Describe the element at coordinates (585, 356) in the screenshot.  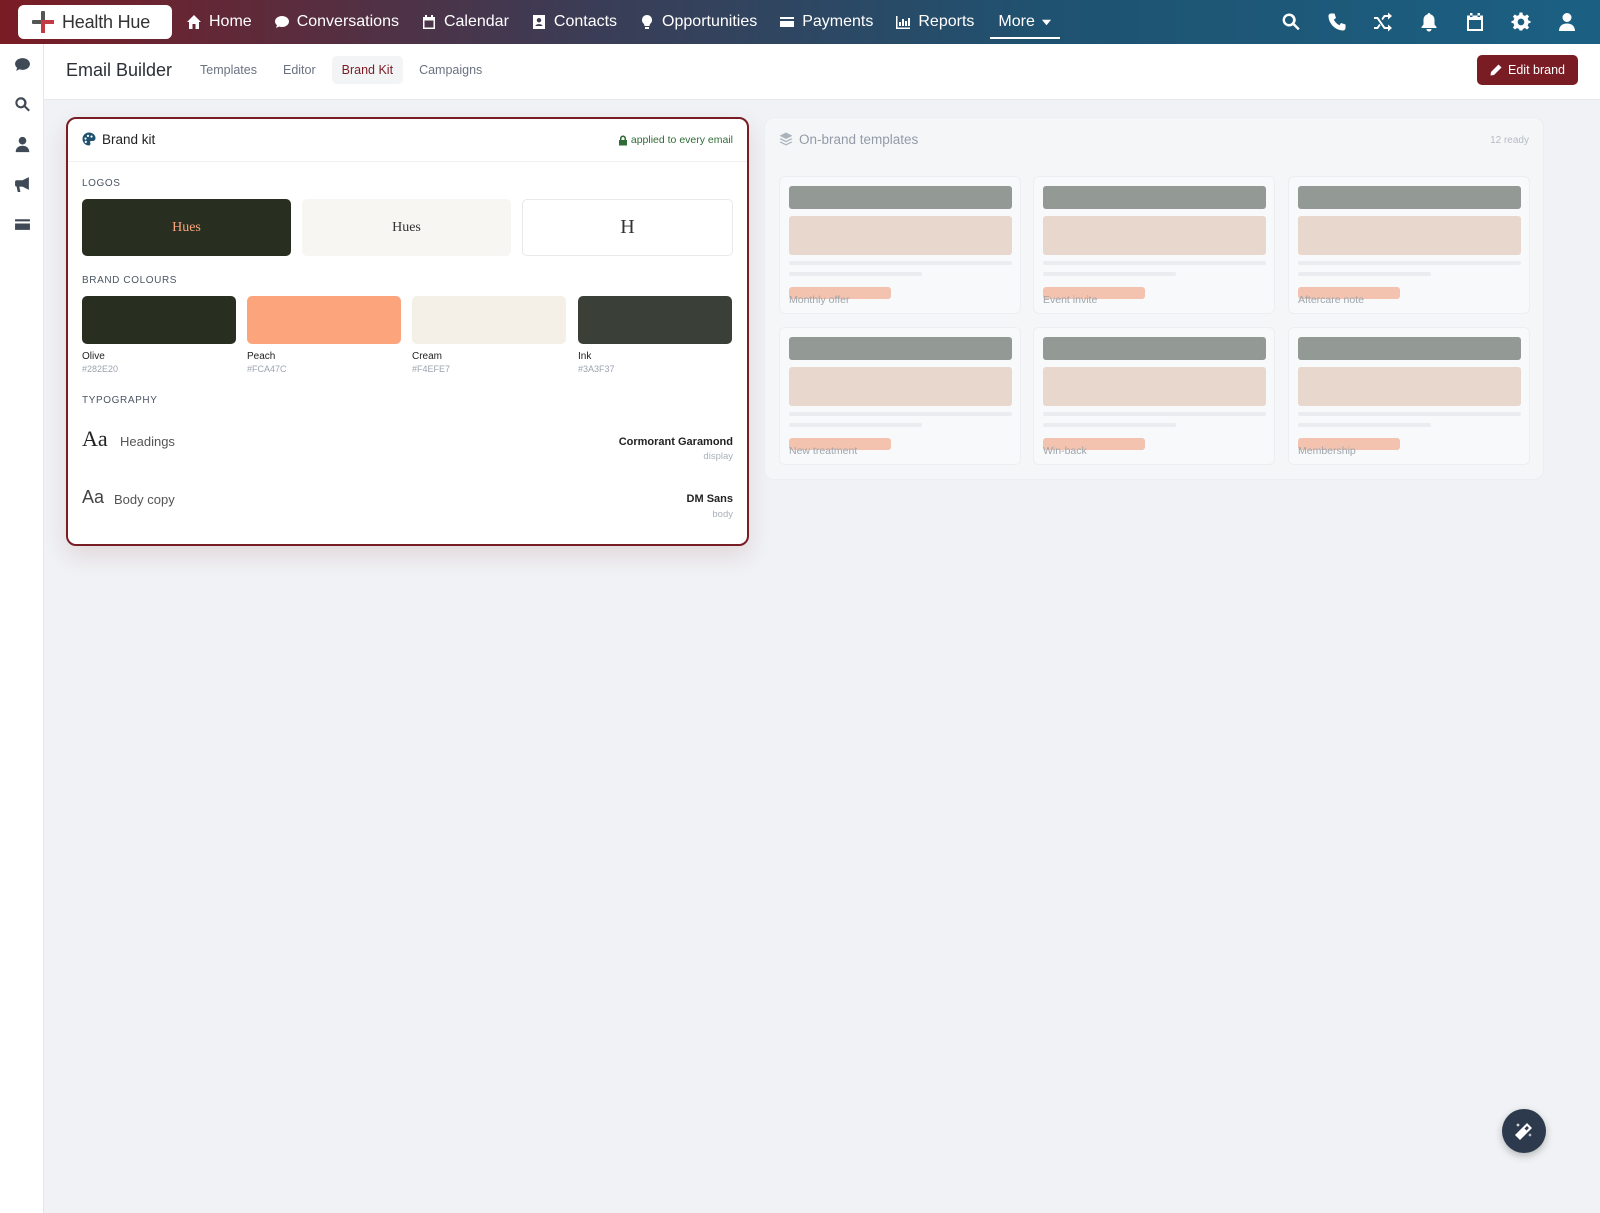
I see `colour-name: Ink` at that location.